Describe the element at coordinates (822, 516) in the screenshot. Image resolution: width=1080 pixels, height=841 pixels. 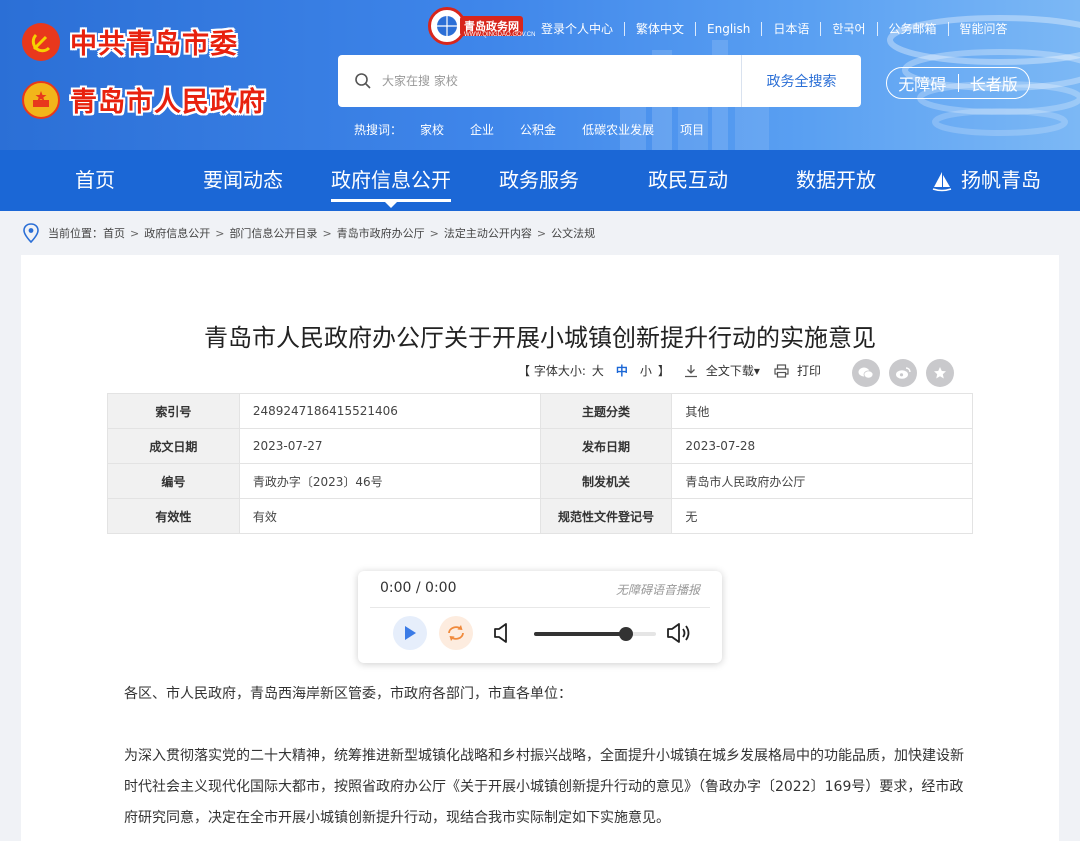
I see `meta-value: 无` at that location.